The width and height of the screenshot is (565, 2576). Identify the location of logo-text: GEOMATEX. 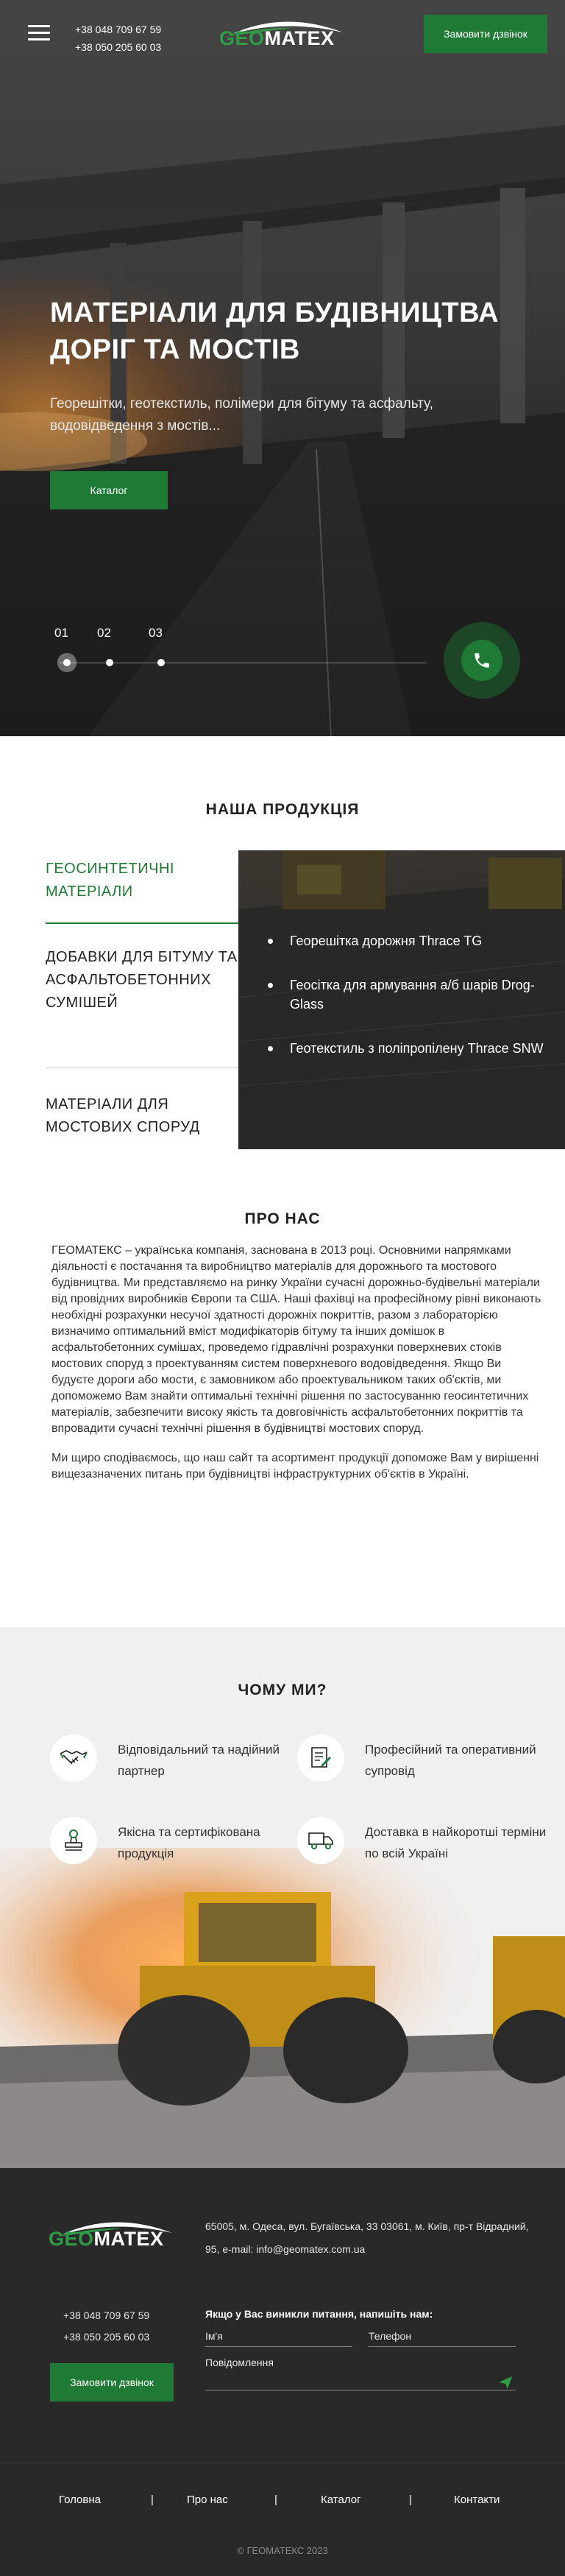
(277, 38).